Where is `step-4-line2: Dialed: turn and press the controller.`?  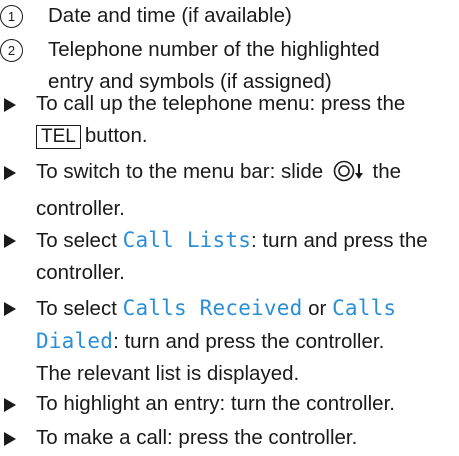
step-4-line2: Dialed: turn and press the controller. is located at coordinates (246, 341).